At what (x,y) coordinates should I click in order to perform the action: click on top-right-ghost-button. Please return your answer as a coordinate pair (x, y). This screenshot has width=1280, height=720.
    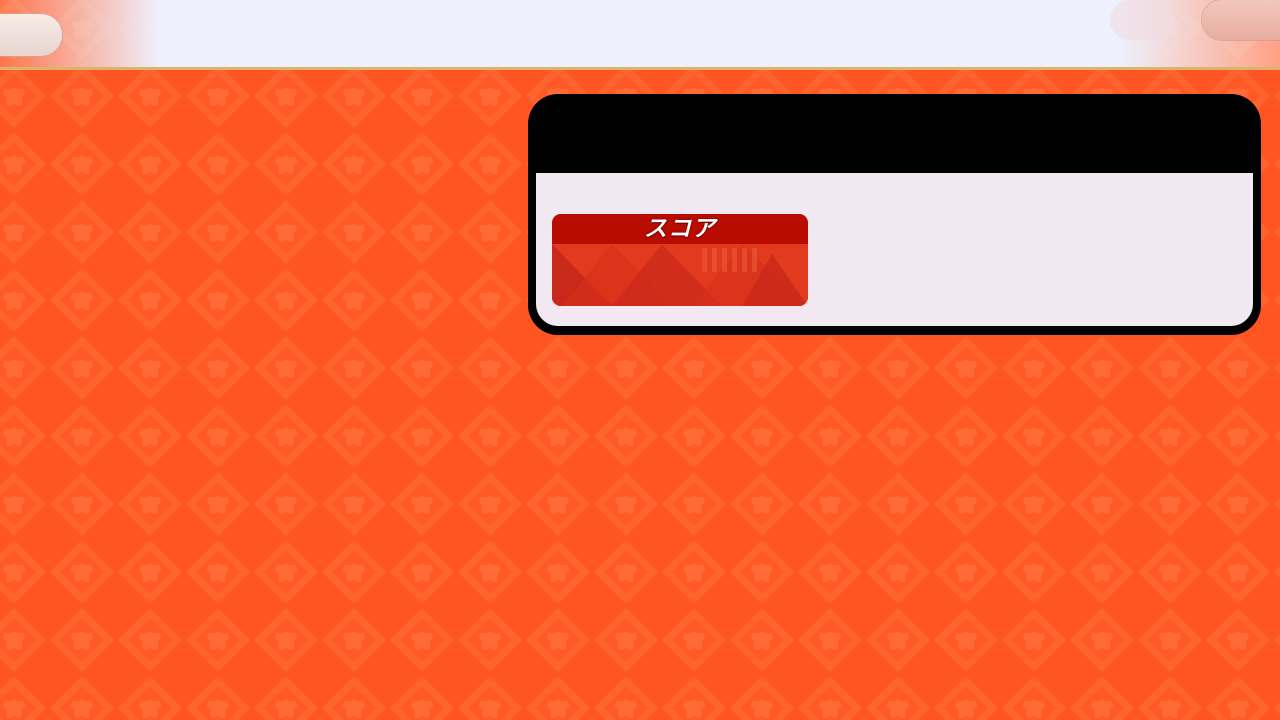
    Looking at the image, I should click on (1142, 20).